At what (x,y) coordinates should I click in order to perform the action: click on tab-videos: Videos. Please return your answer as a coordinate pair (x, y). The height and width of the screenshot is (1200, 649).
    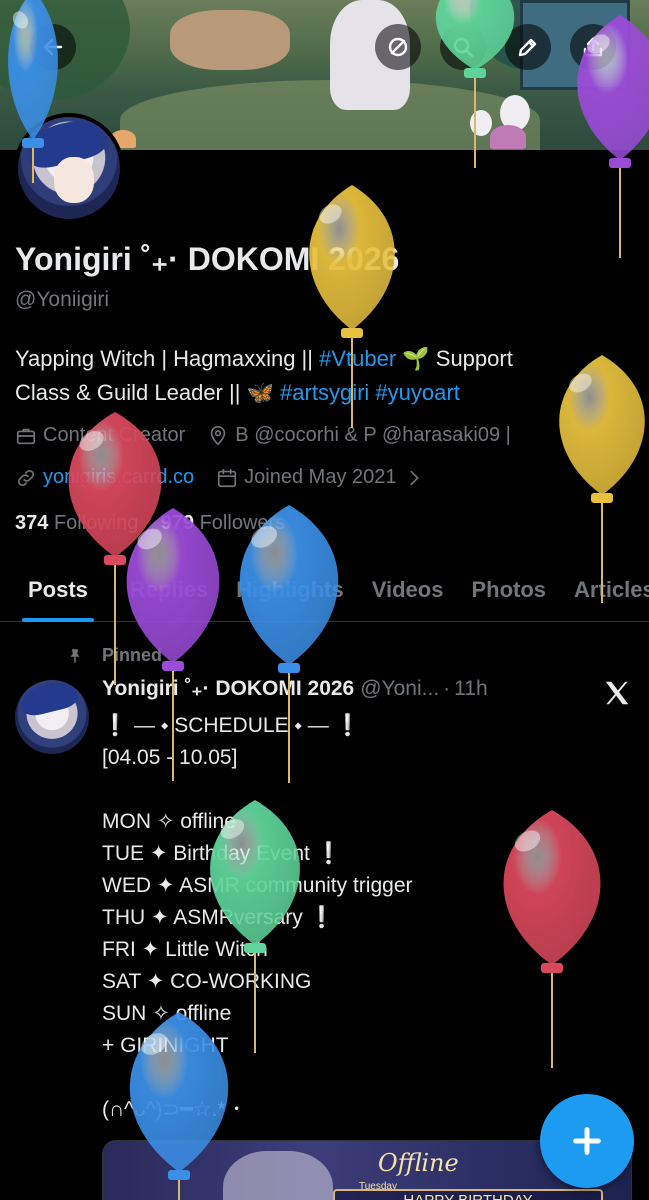
    Looking at the image, I should click on (408, 590).